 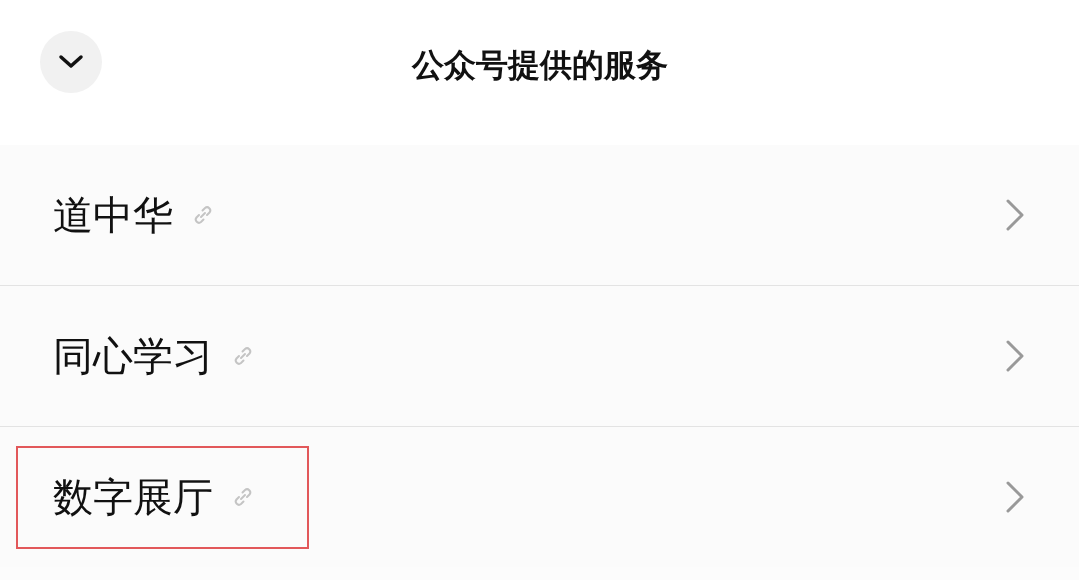 I want to click on page-title: 公众号提供的服务, so click(x=539, y=65).